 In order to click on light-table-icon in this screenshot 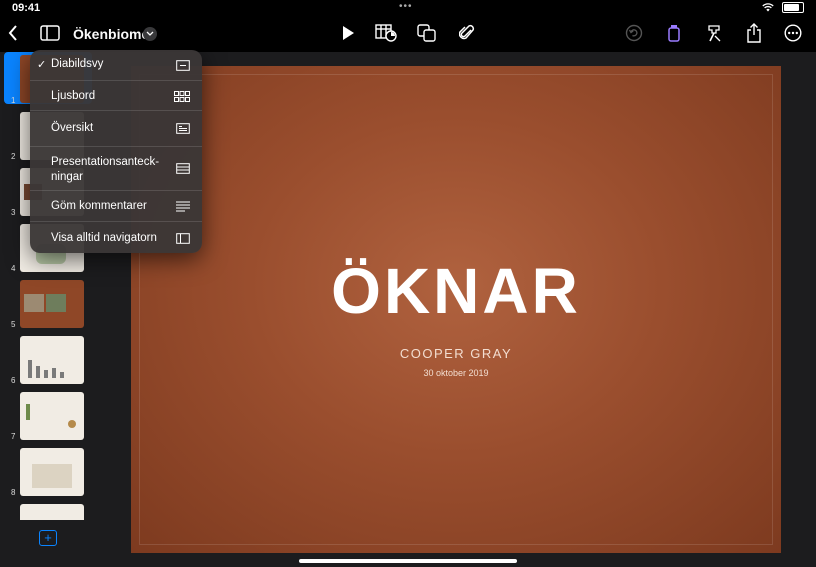, I will do `click(182, 96)`.